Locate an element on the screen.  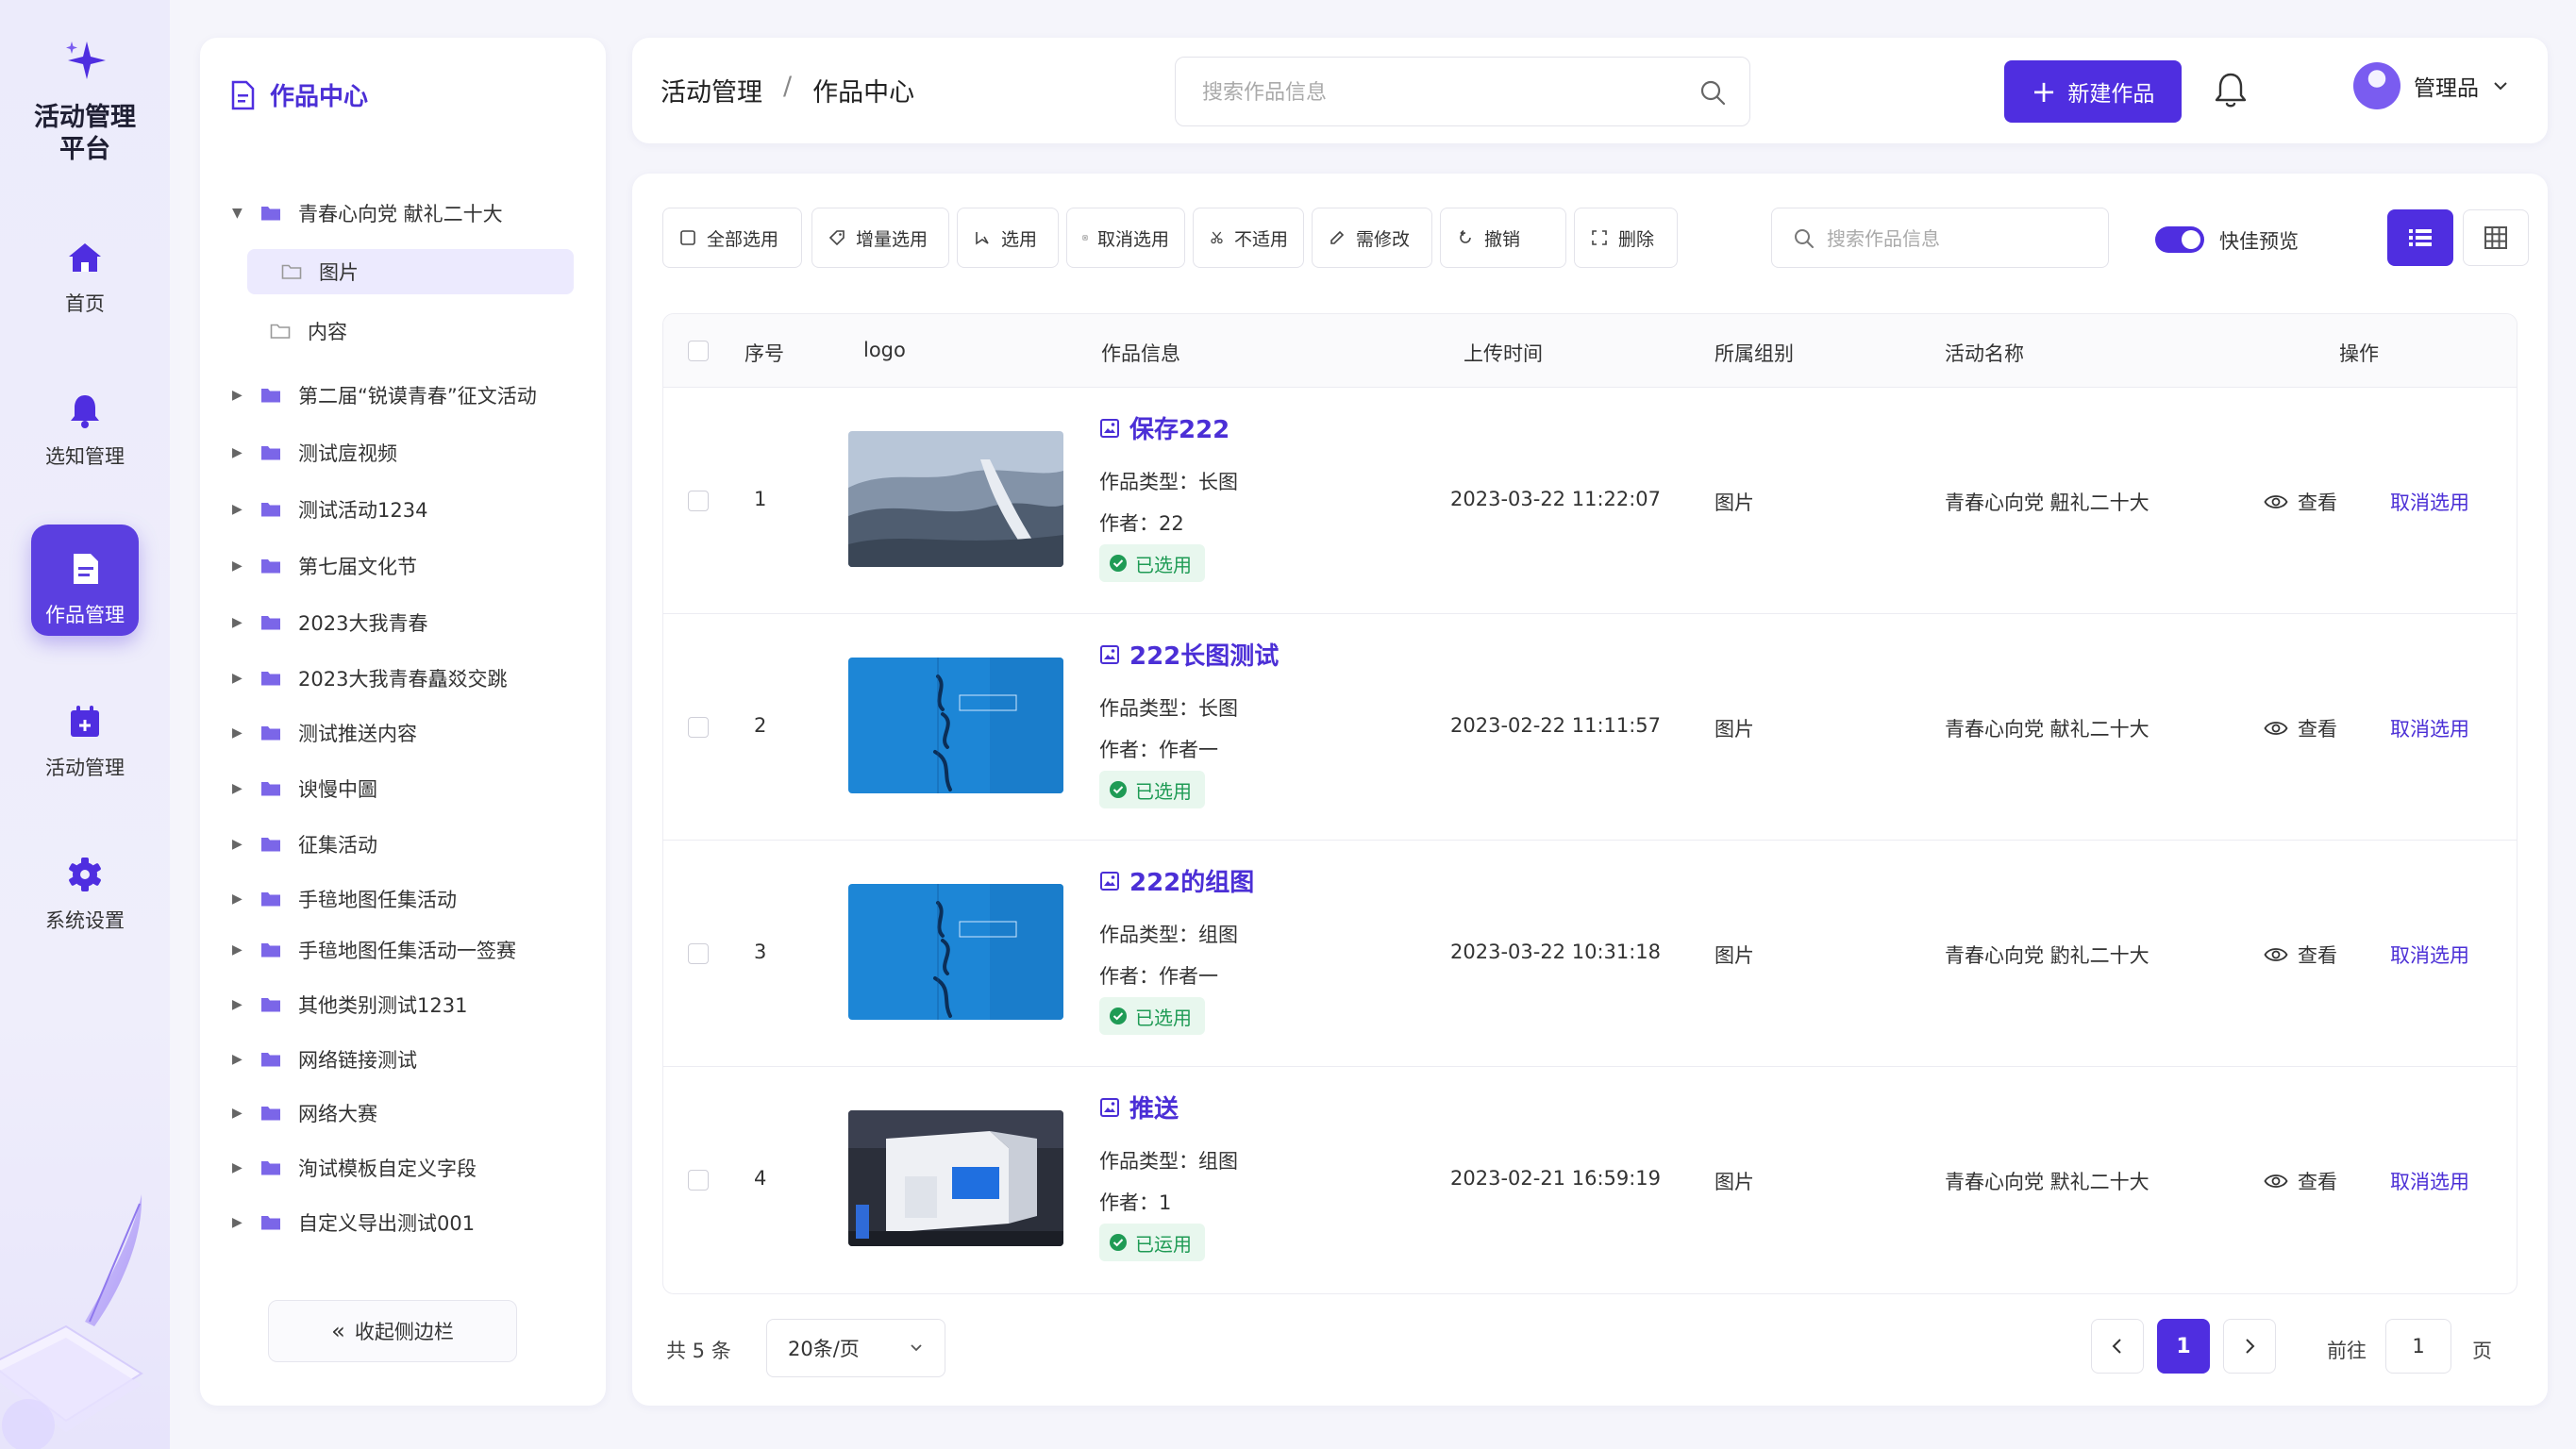
upload-time: 2023-03-22 10:31:18 is located at coordinates (1556, 952).